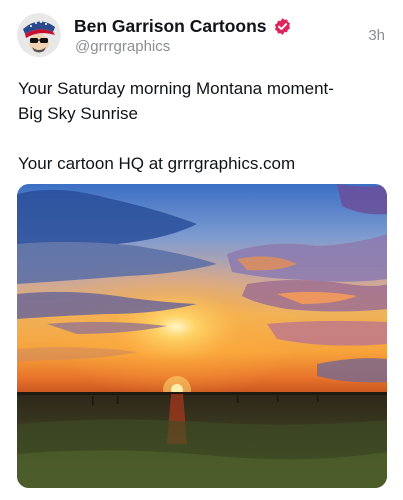 The width and height of the screenshot is (403, 500). Describe the element at coordinates (176, 88) in the screenshot. I see `post-text-line: Your Saturday morning Montana moment-` at that location.